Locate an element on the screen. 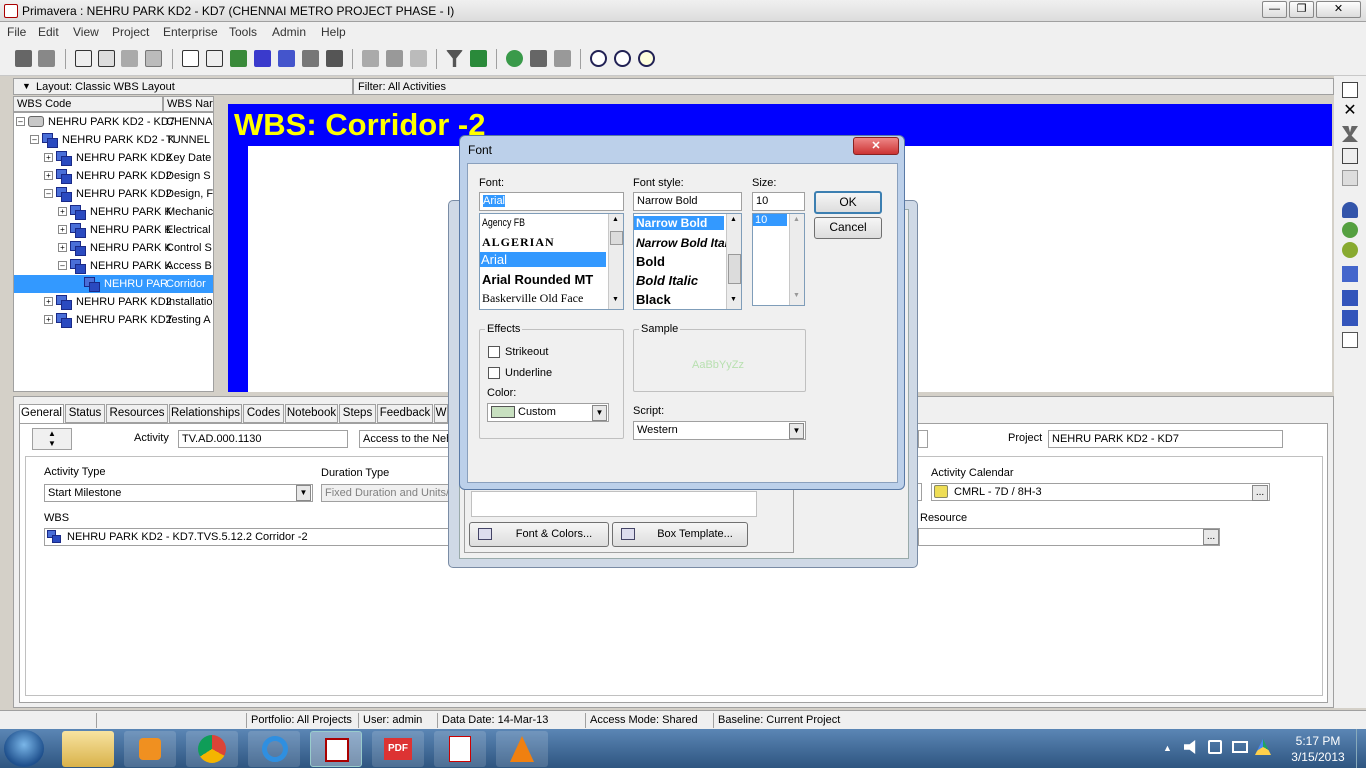 This screenshot has width=1366, height=768. zoom-fit-icon is located at coordinates (646, 58).